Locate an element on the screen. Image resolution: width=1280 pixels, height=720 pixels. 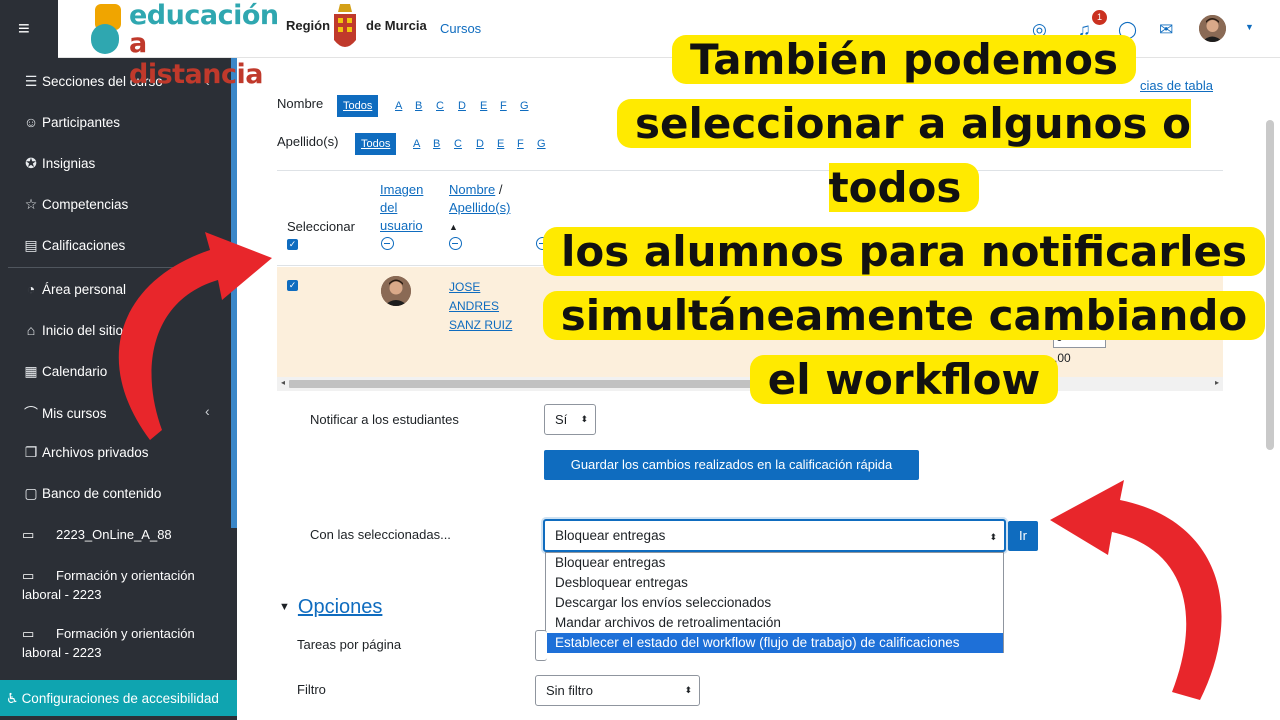
home-icon: ⌂ is located at coordinates (31, 330).